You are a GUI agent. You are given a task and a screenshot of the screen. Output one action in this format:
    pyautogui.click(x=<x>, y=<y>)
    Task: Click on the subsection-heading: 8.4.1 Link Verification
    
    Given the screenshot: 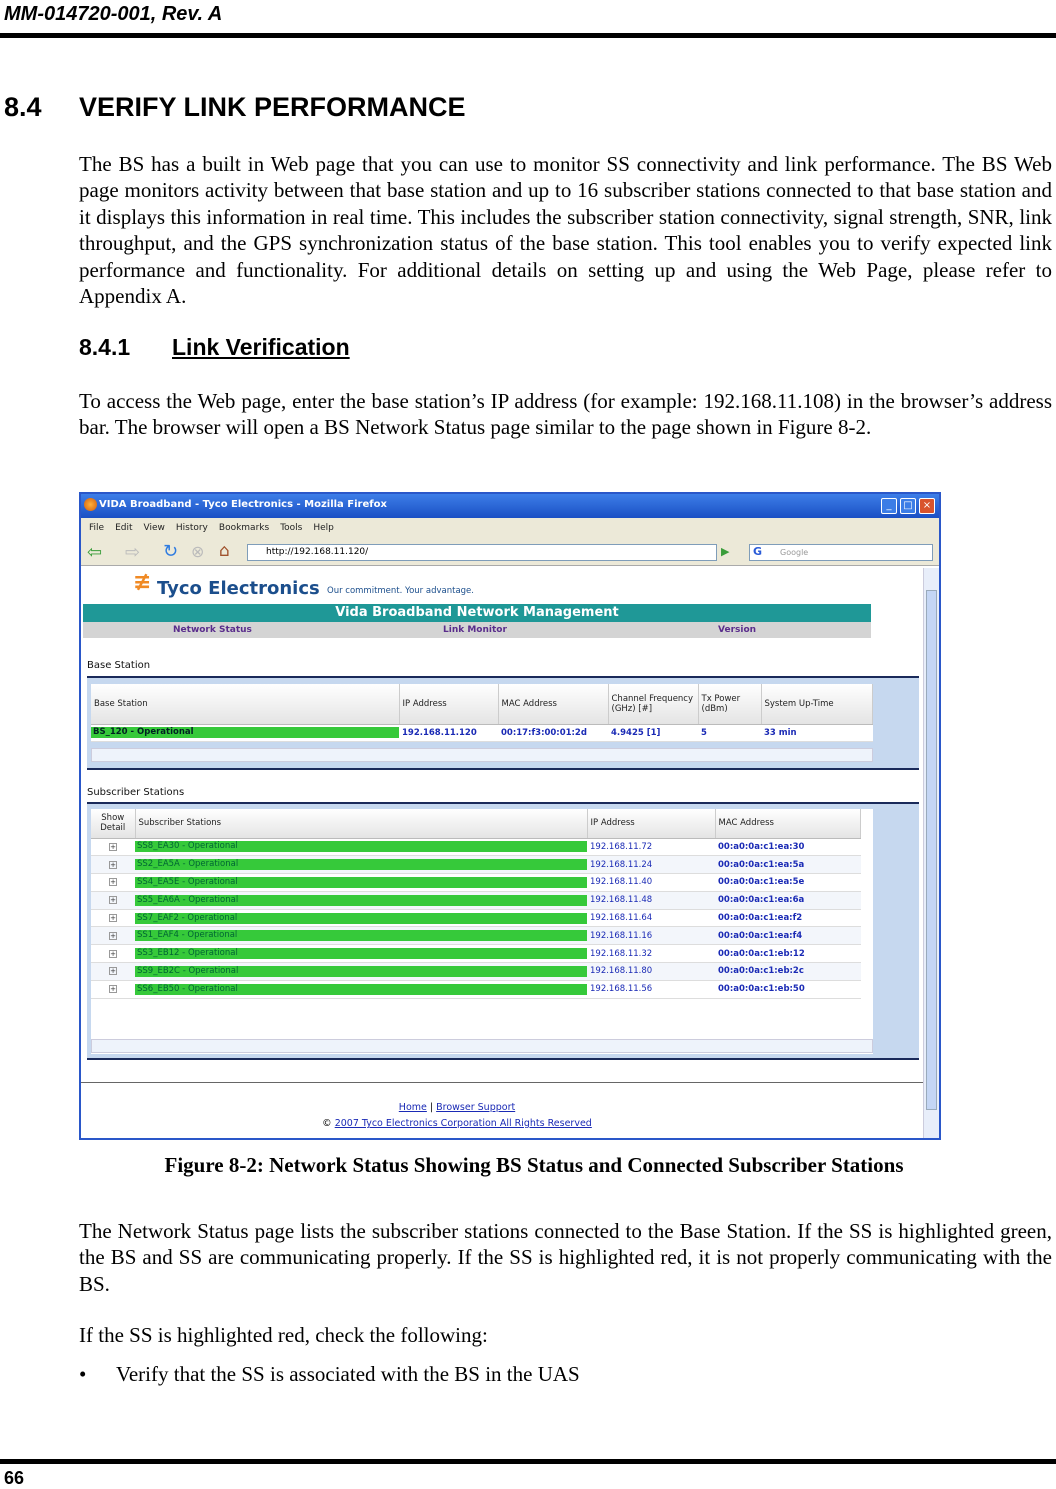 What is the action you would take?
    pyautogui.click(x=214, y=347)
    